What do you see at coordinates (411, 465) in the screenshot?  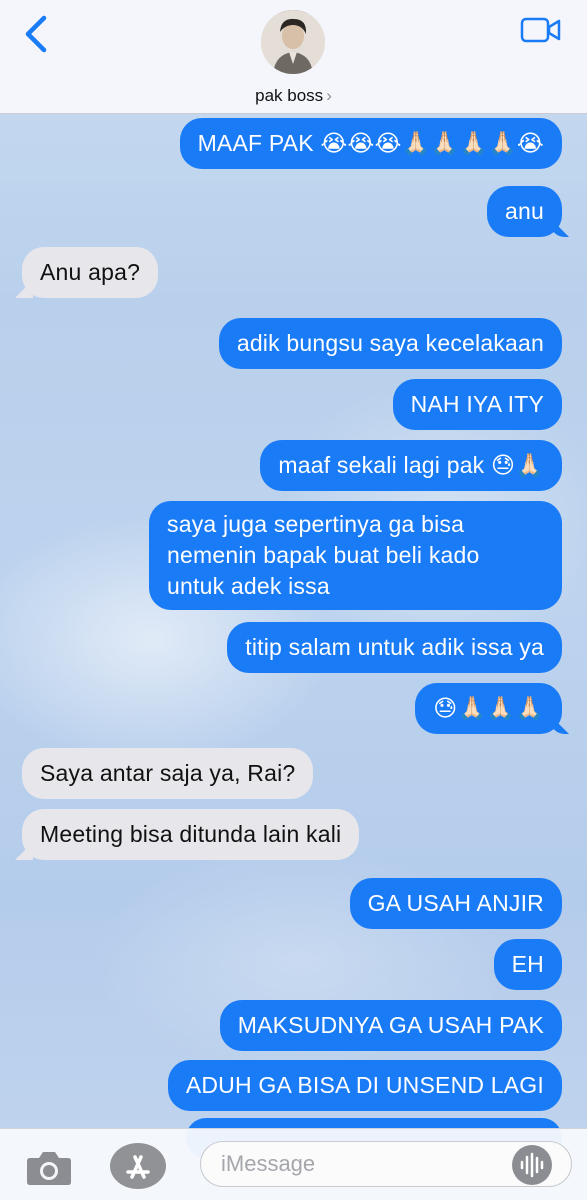 I see `sent-message-5: maaf sekali lagi pak 😓🙏🏻` at bounding box center [411, 465].